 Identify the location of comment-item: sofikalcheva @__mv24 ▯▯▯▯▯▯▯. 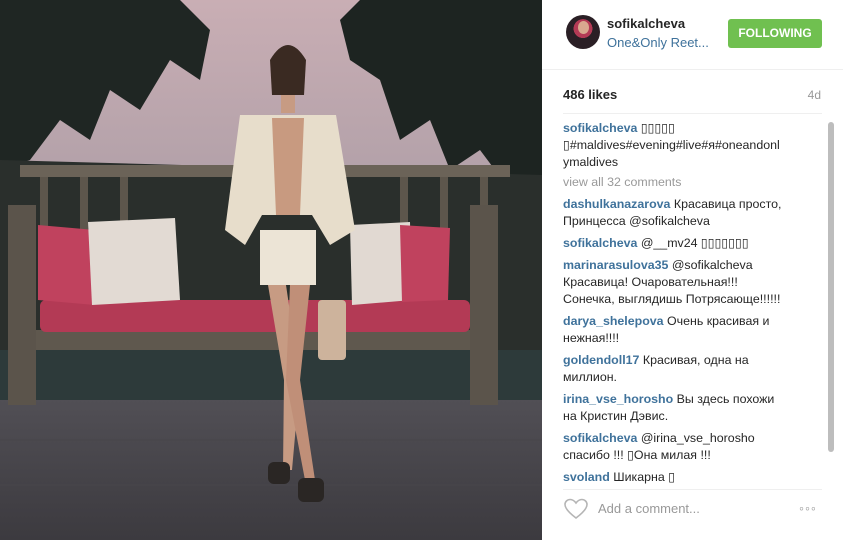
(696, 243).